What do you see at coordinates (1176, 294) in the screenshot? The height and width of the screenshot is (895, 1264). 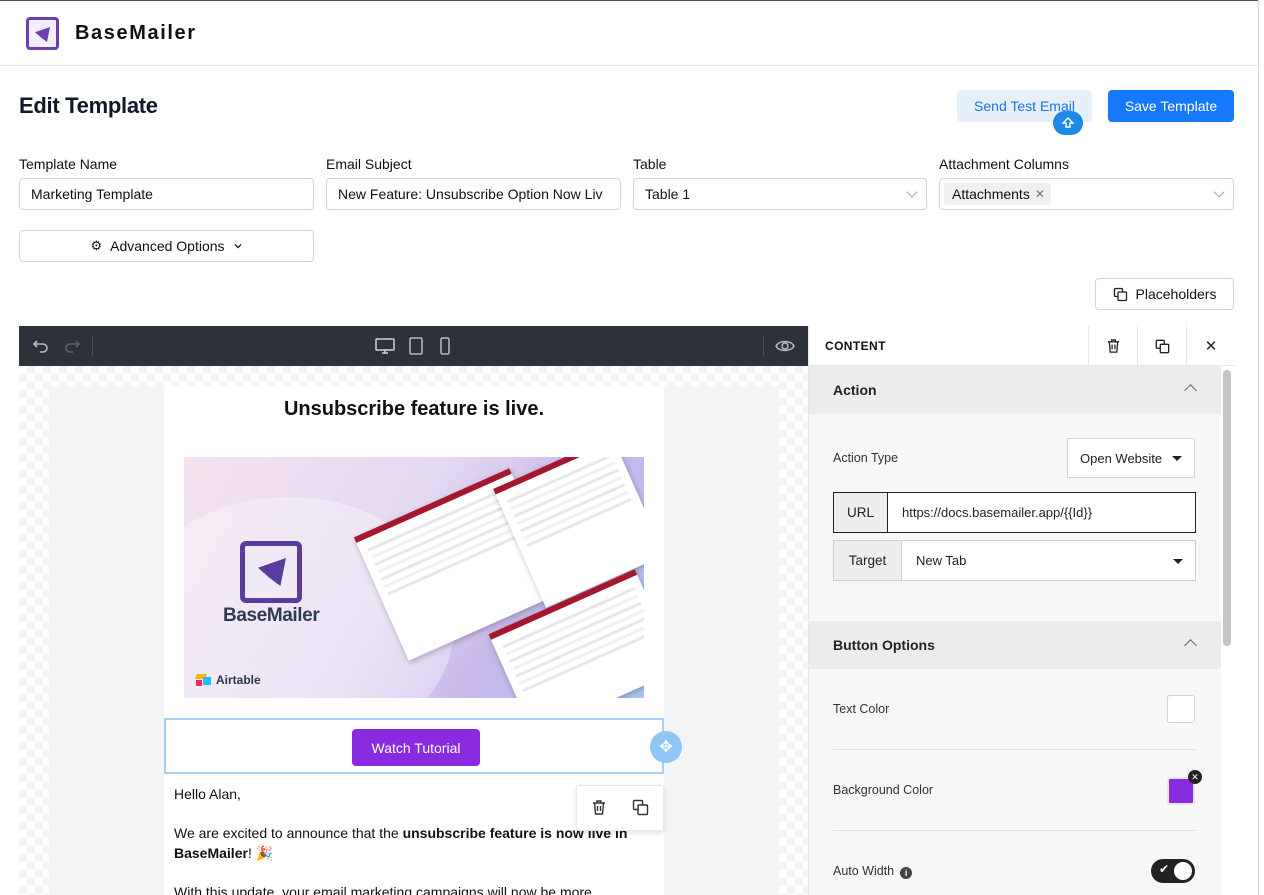 I see `placeholders-label: Placeholders` at bounding box center [1176, 294].